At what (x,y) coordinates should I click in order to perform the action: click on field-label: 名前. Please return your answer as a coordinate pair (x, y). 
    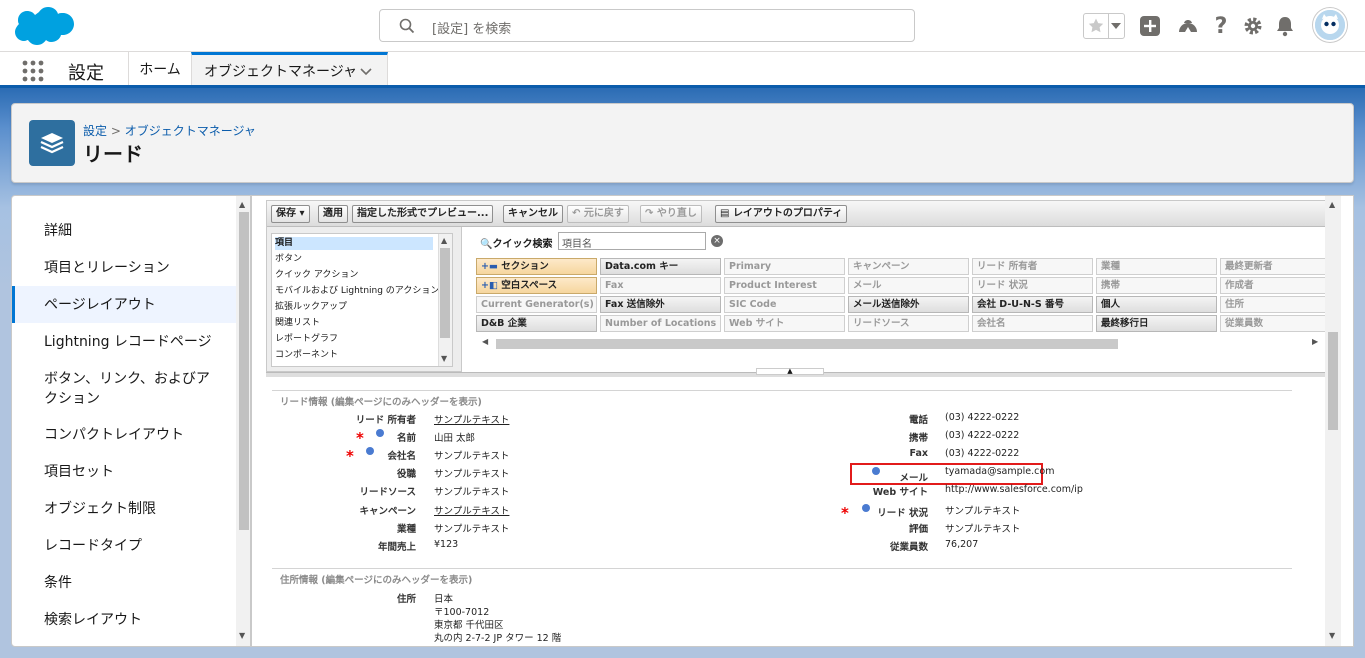
    Looking at the image, I should click on (406, 437).